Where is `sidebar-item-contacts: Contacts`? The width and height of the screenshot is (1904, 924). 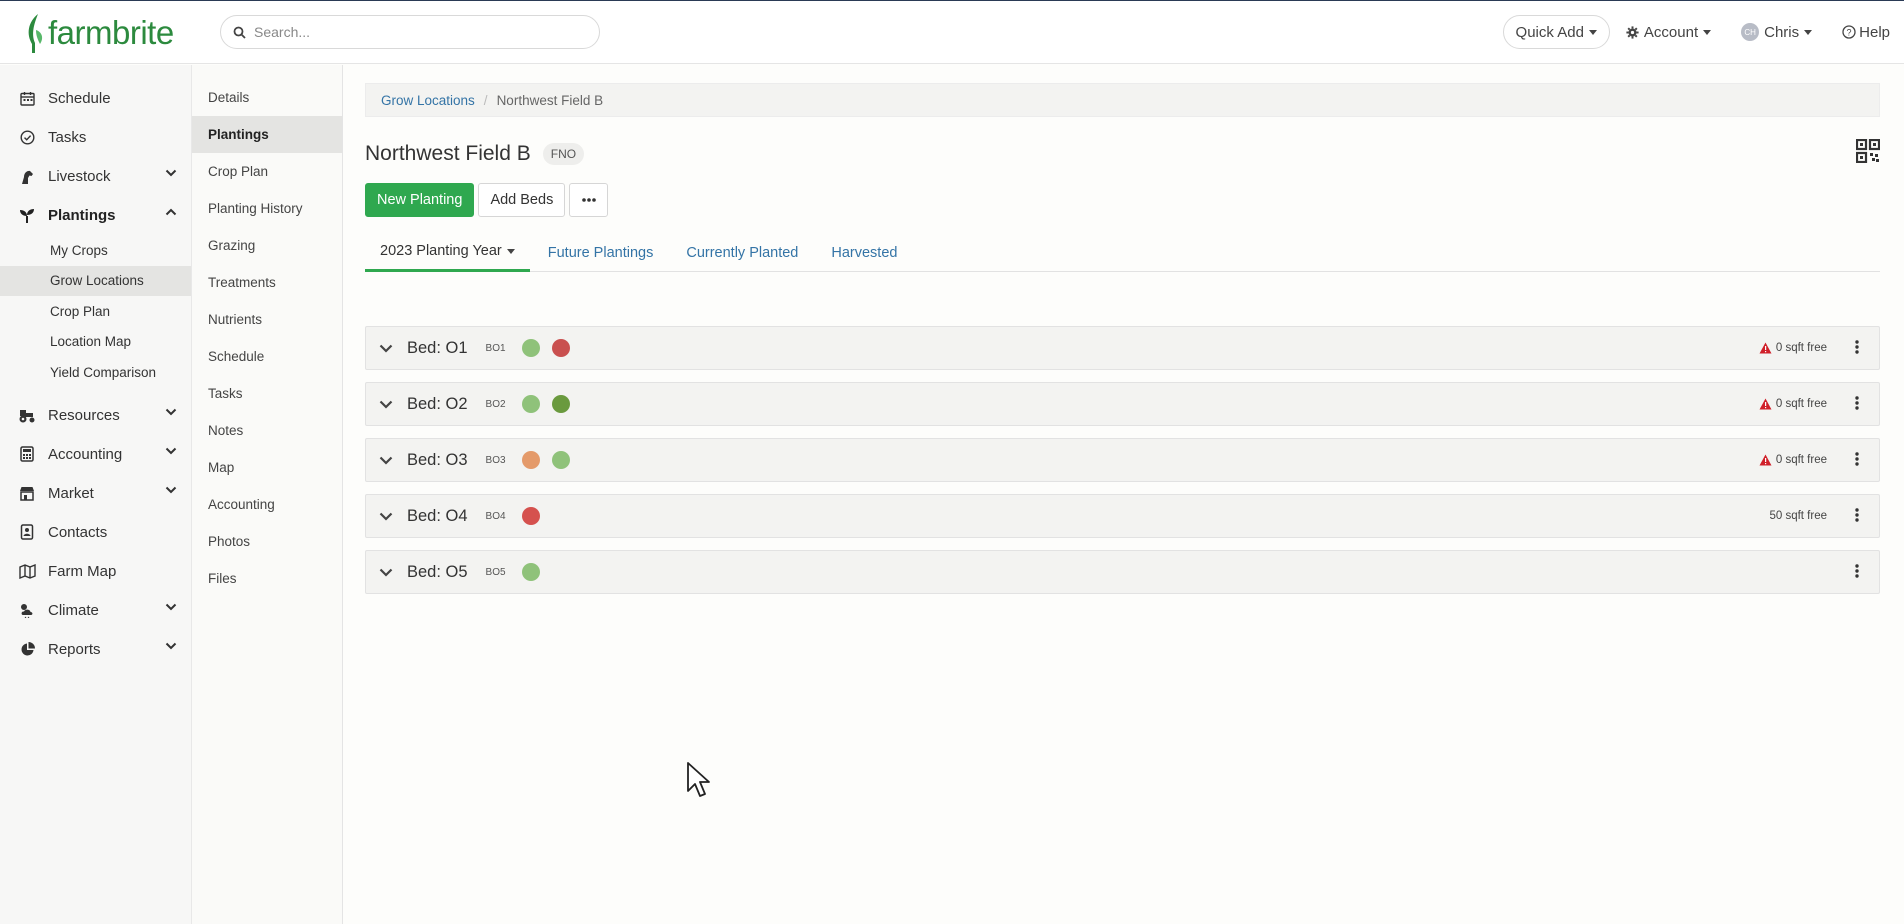
sidebar-item-contacts: Contacts is located at coordinates (95, 532).